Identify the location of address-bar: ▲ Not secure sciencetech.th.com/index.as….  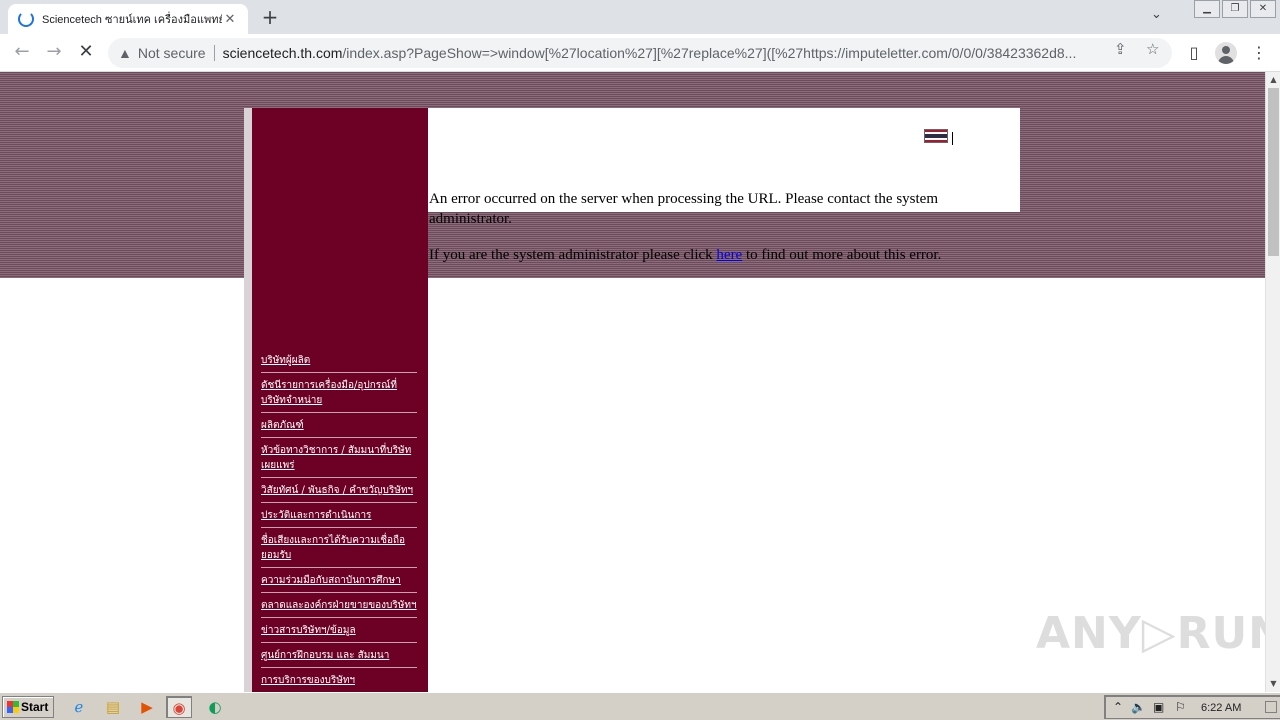
(640, 53).